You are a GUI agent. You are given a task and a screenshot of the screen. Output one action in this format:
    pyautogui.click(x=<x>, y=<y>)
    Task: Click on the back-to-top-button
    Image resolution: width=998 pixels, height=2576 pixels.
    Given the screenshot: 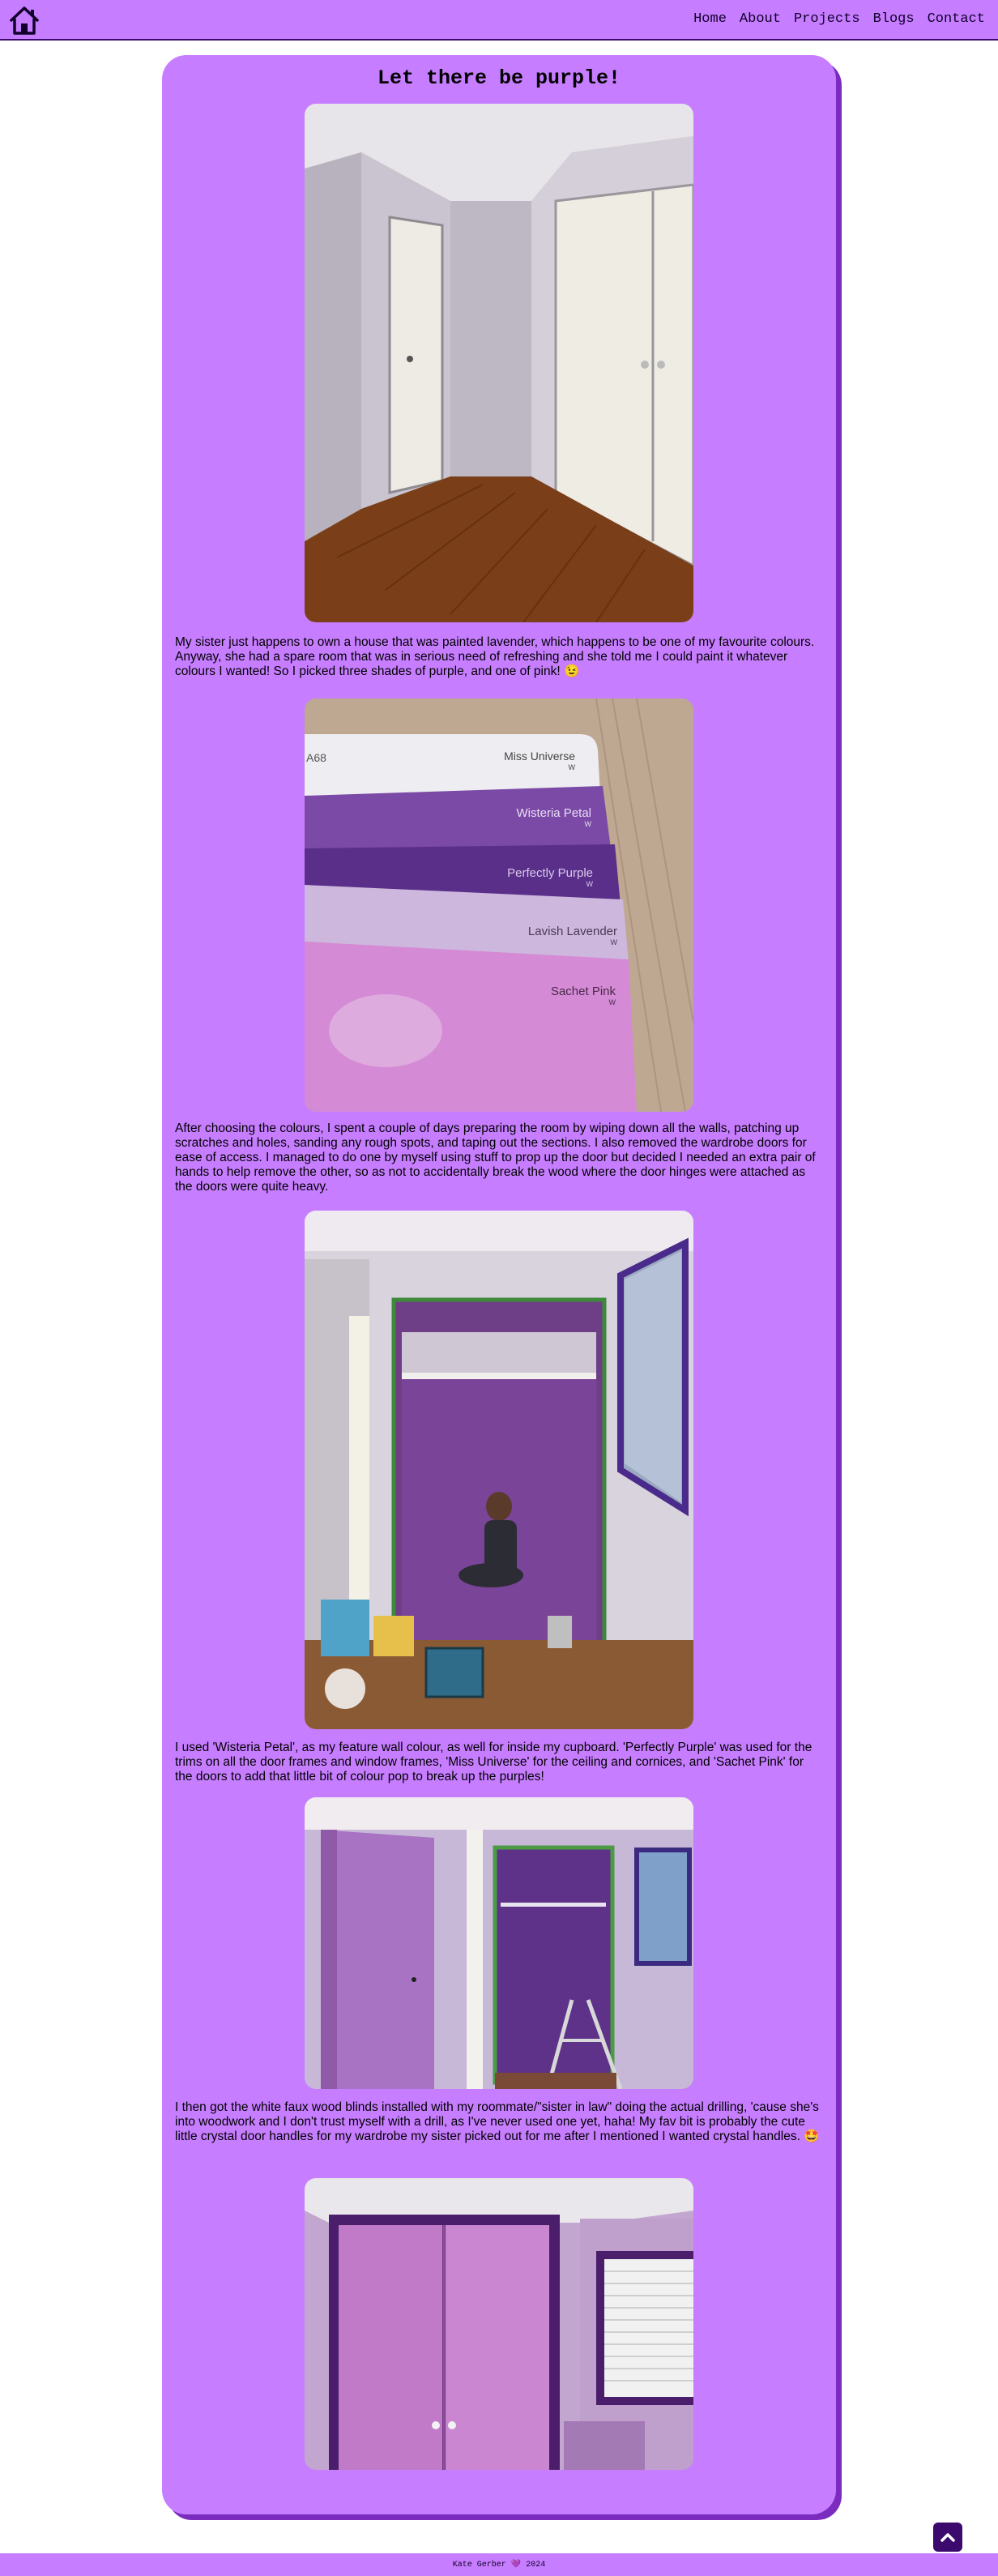 What is the action you would take?
    pyautogui.click(x=947, y=2537)
    